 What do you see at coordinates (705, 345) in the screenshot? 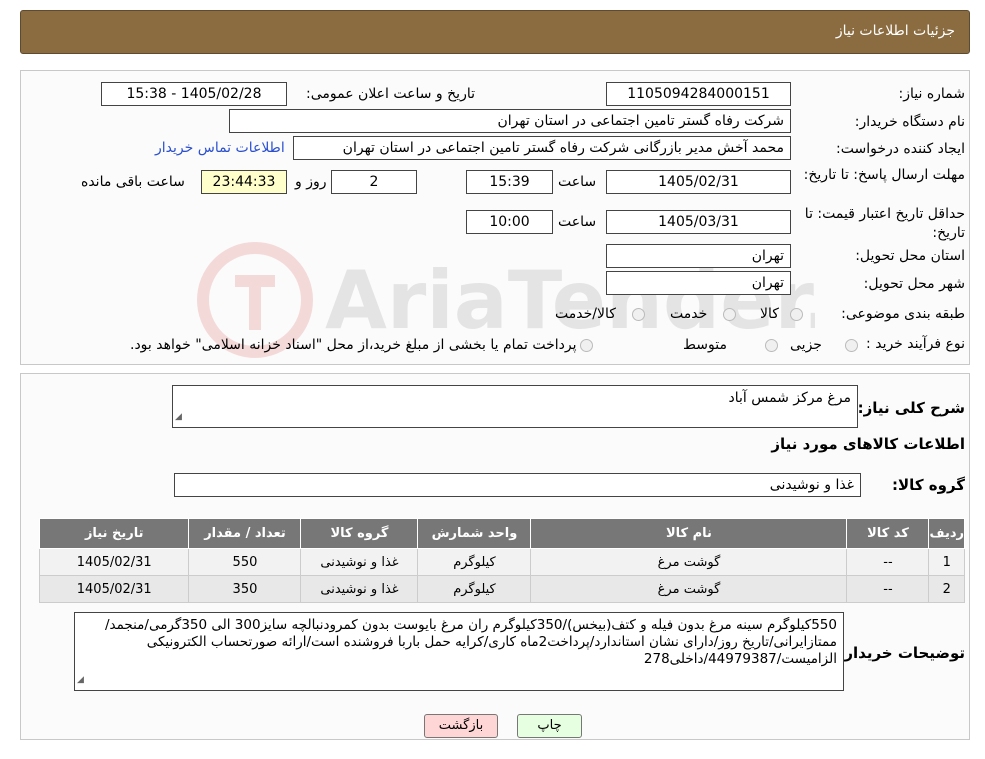
I see `process-option-medium: متوسط` at bounding box center [705, 345].